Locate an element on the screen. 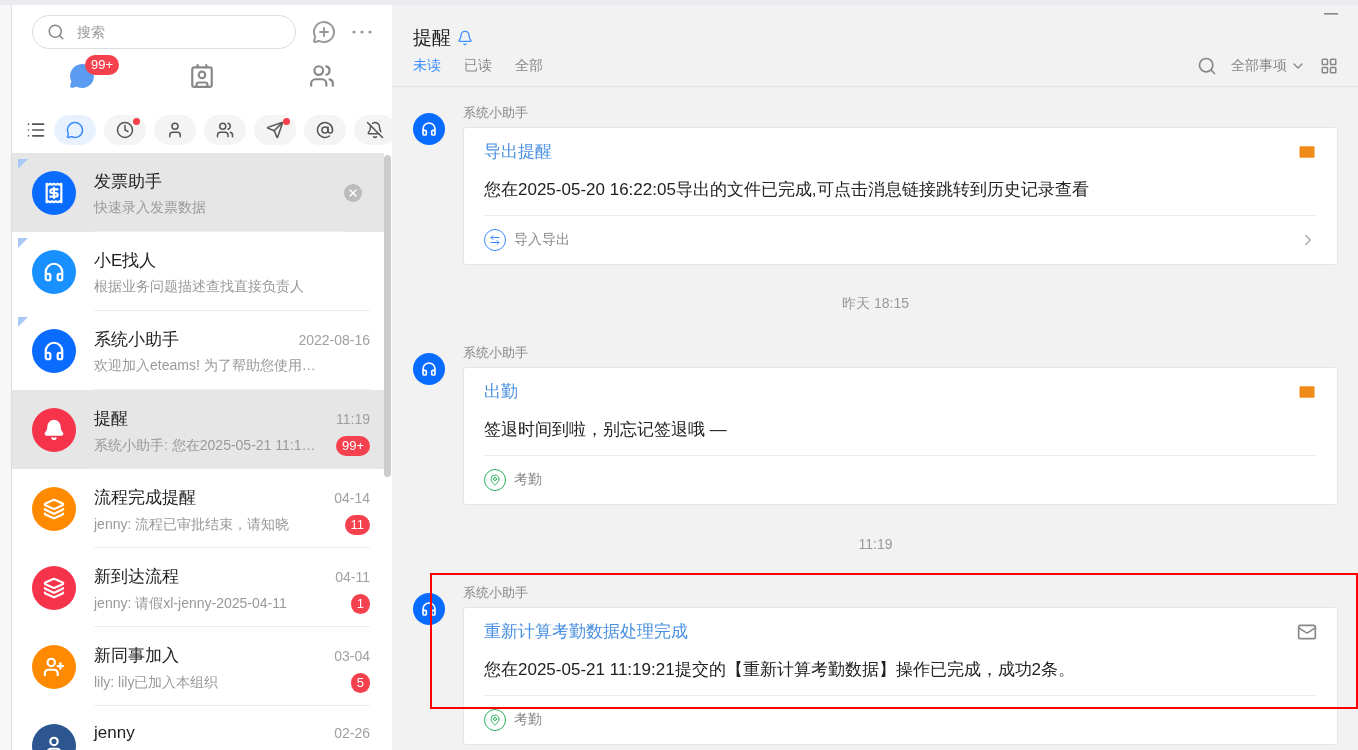 The height and width of the screenshot is (750, 1358). card-message: 您在2025-05-20 16:22:05导出的文件已完成,可点击消息链接跳转到历史记录查看 is located at coordinates (787, 190).